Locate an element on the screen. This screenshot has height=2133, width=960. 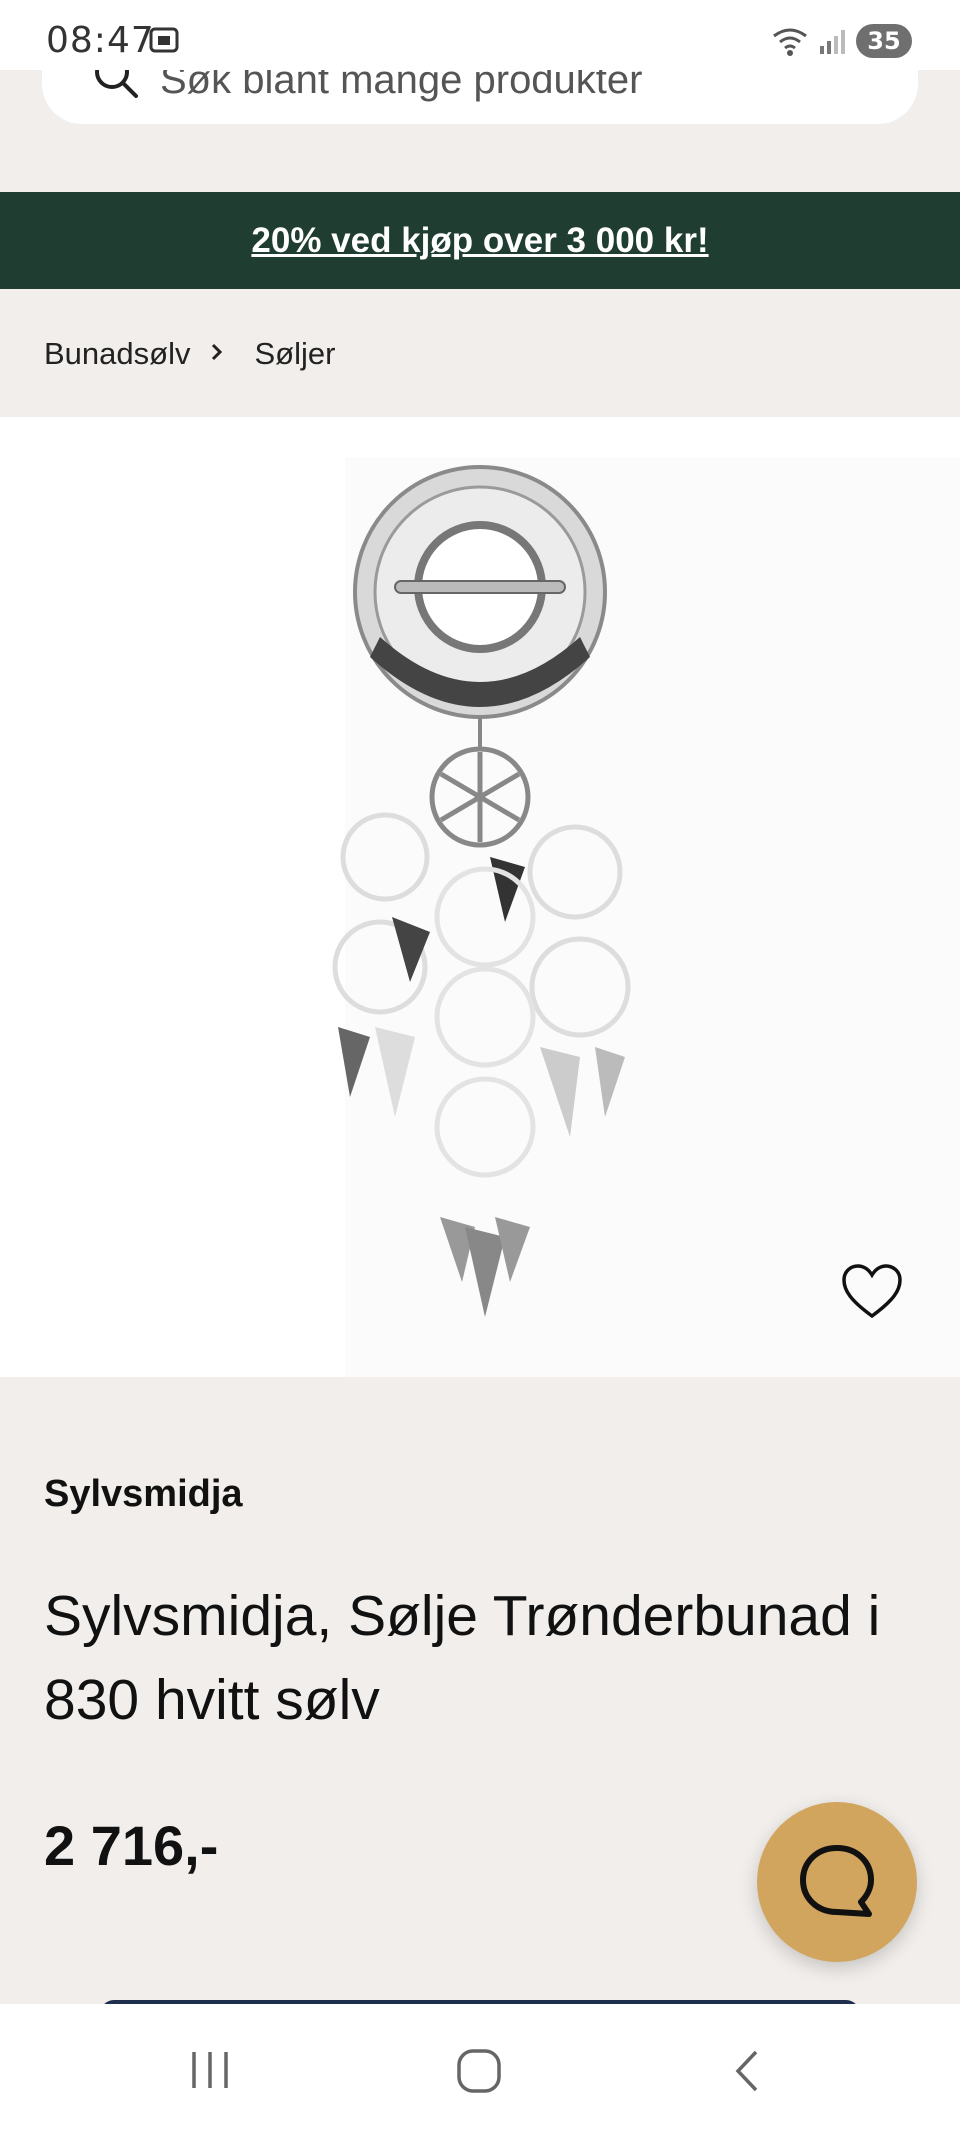
screenshot-icon is located at coordinates (164, 42).